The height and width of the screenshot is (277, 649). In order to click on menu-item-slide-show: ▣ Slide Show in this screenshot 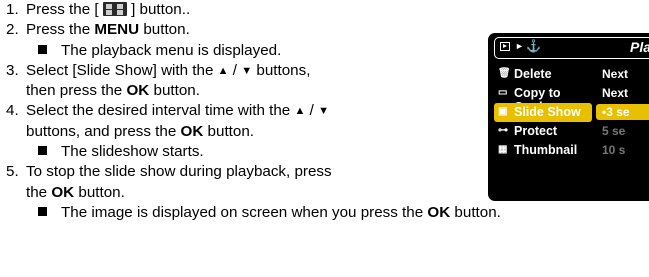, I will do `click(543, 112)`.